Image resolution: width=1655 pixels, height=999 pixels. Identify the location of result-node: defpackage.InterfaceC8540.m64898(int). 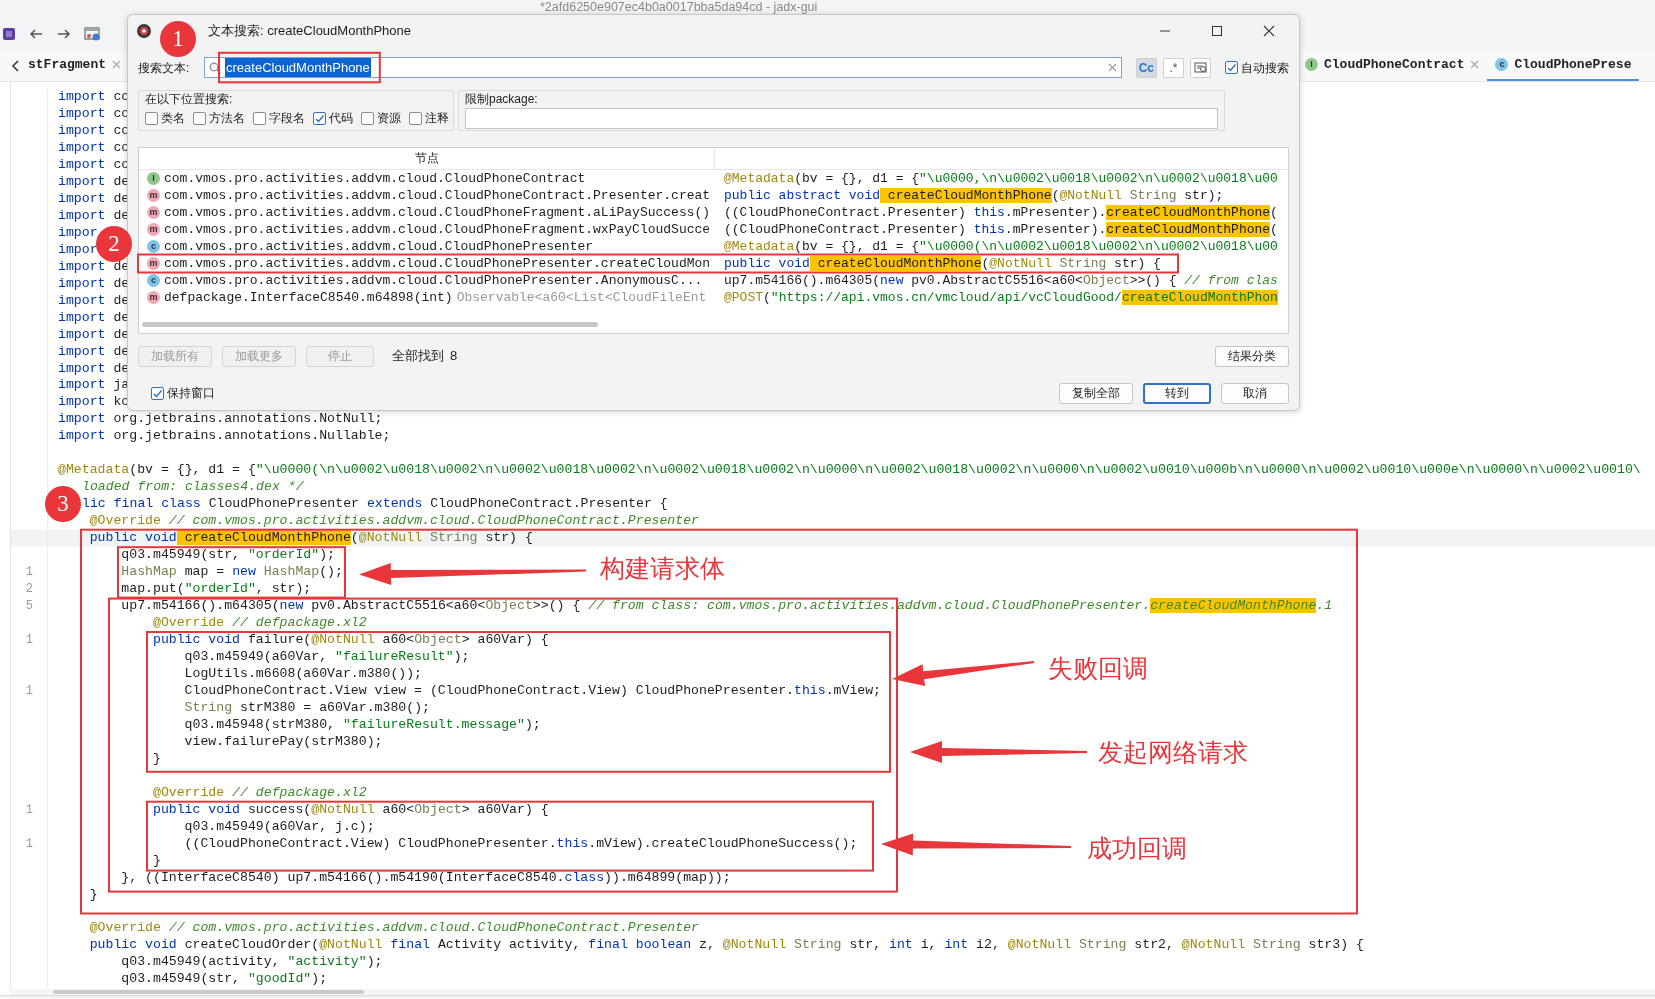
(308, 297).